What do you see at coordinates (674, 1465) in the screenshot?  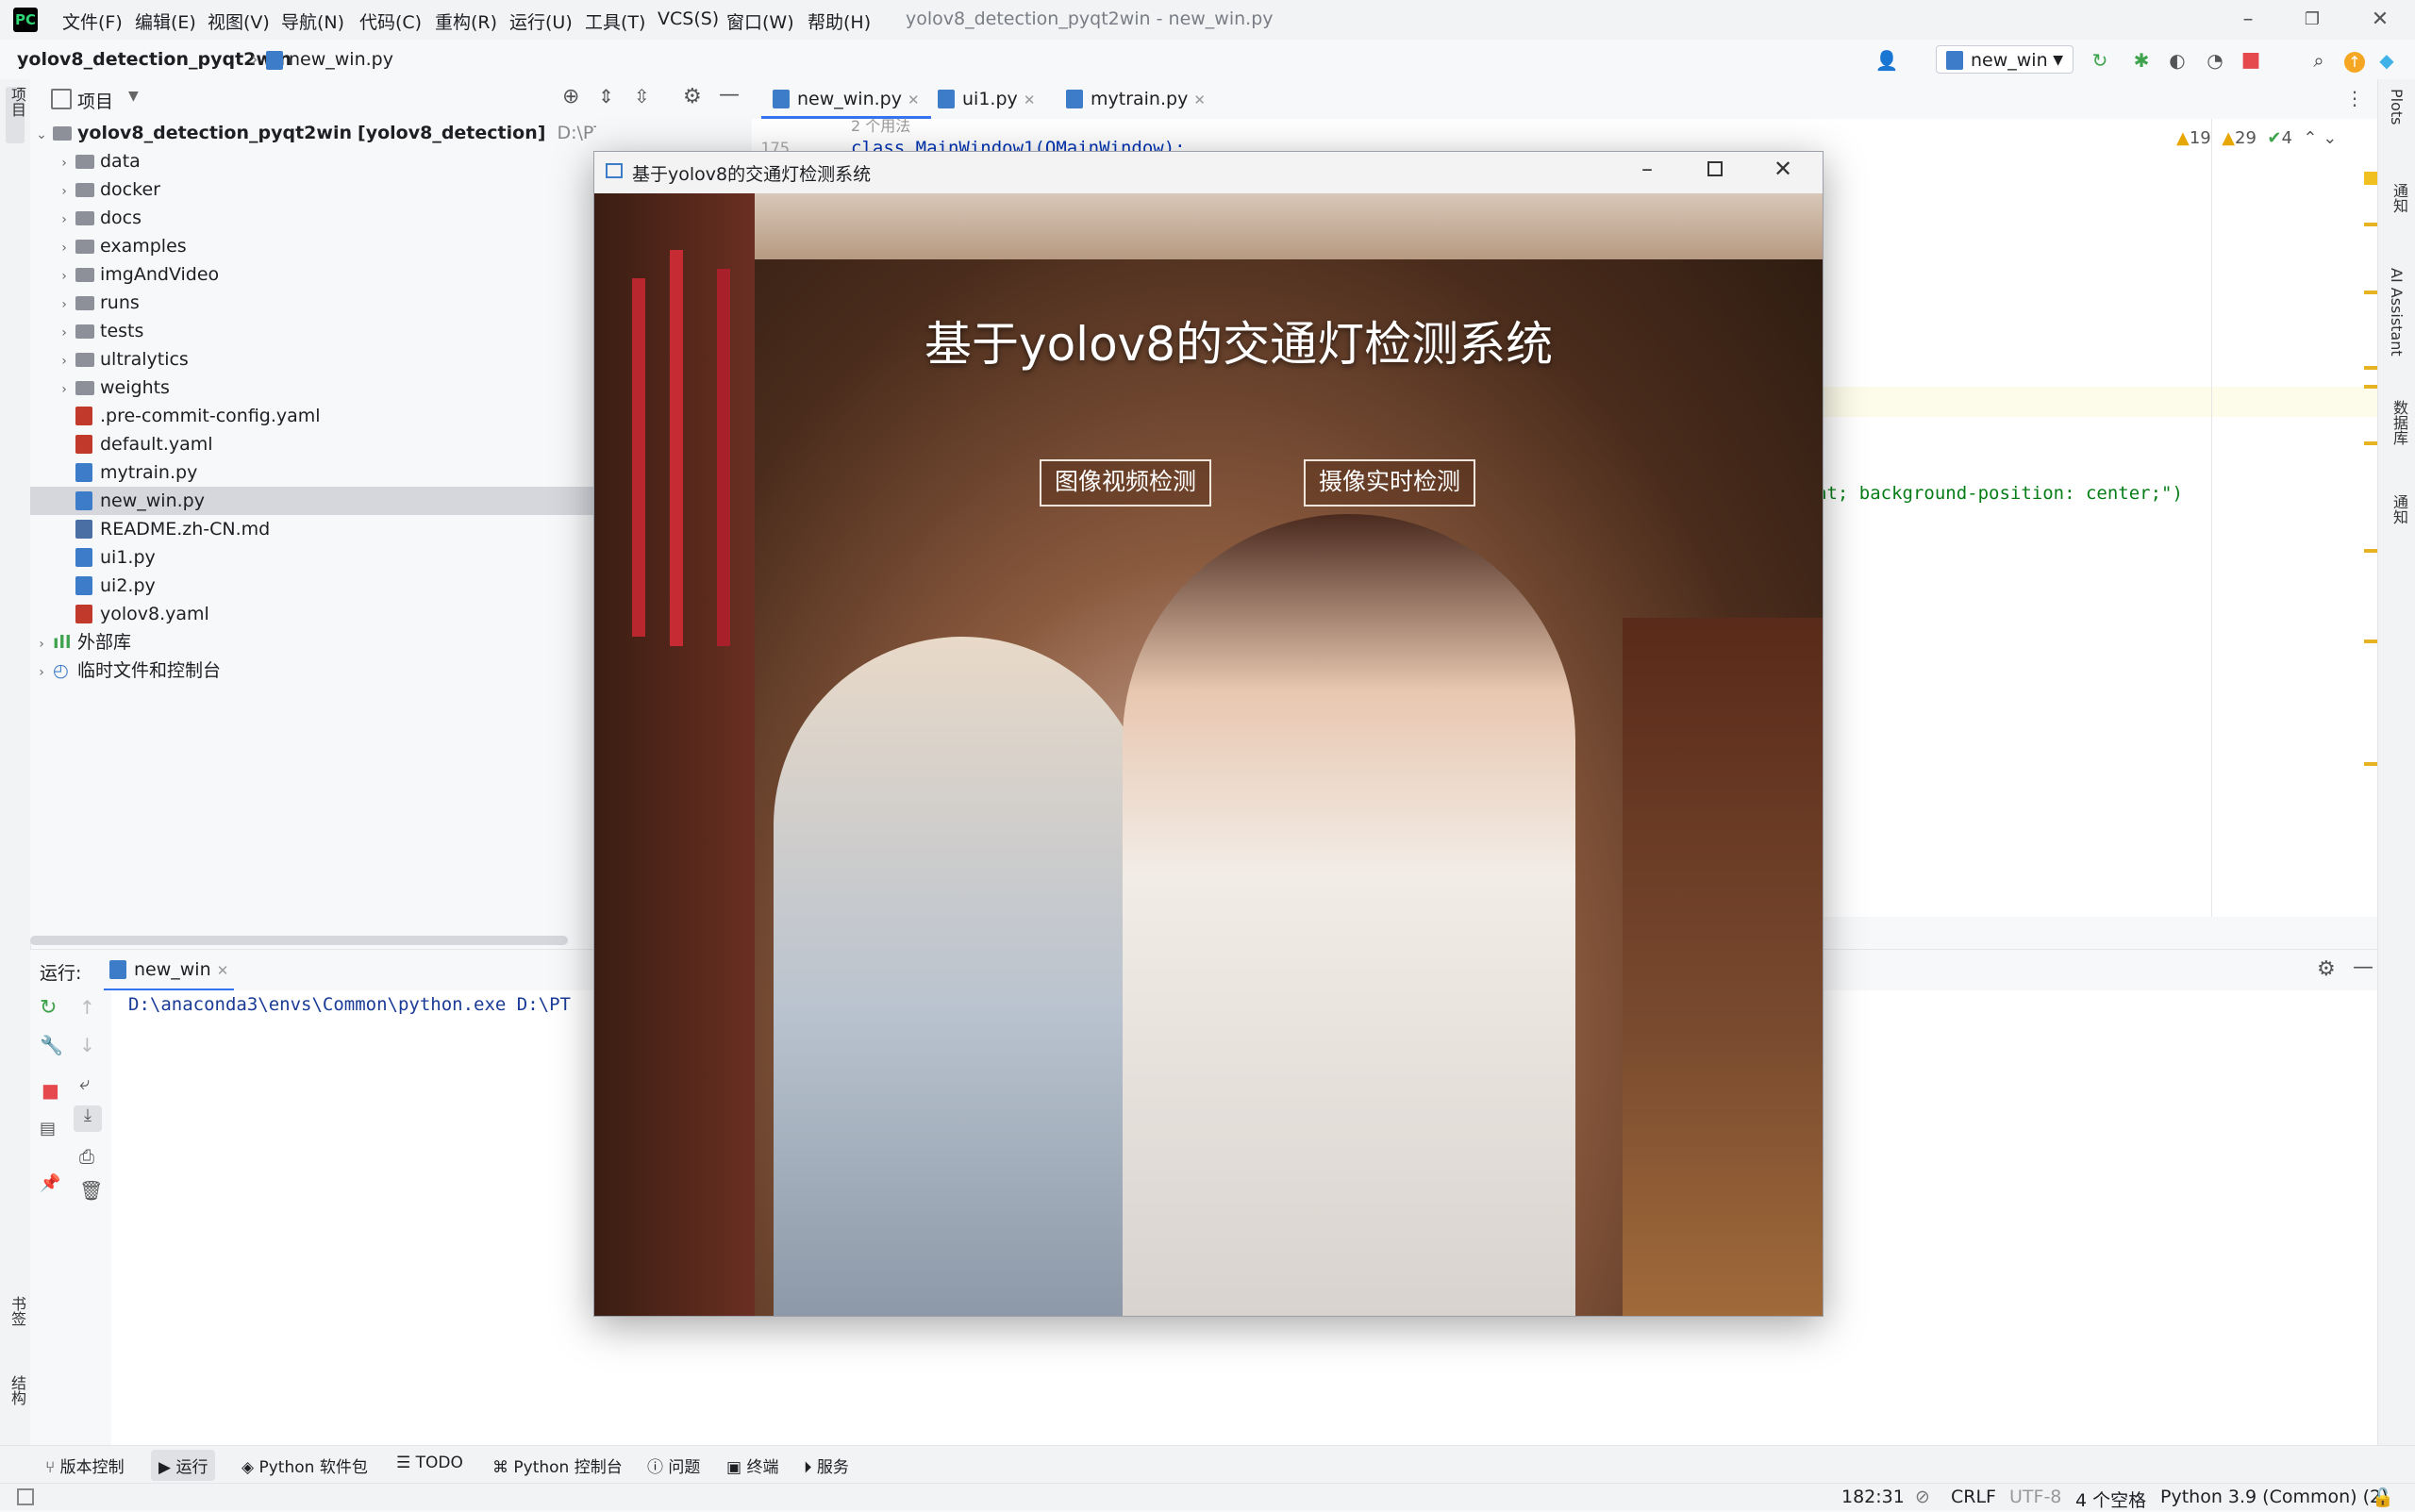 I see `tool-problems: ⓘ 问题` at bounding box center [674, 1465].